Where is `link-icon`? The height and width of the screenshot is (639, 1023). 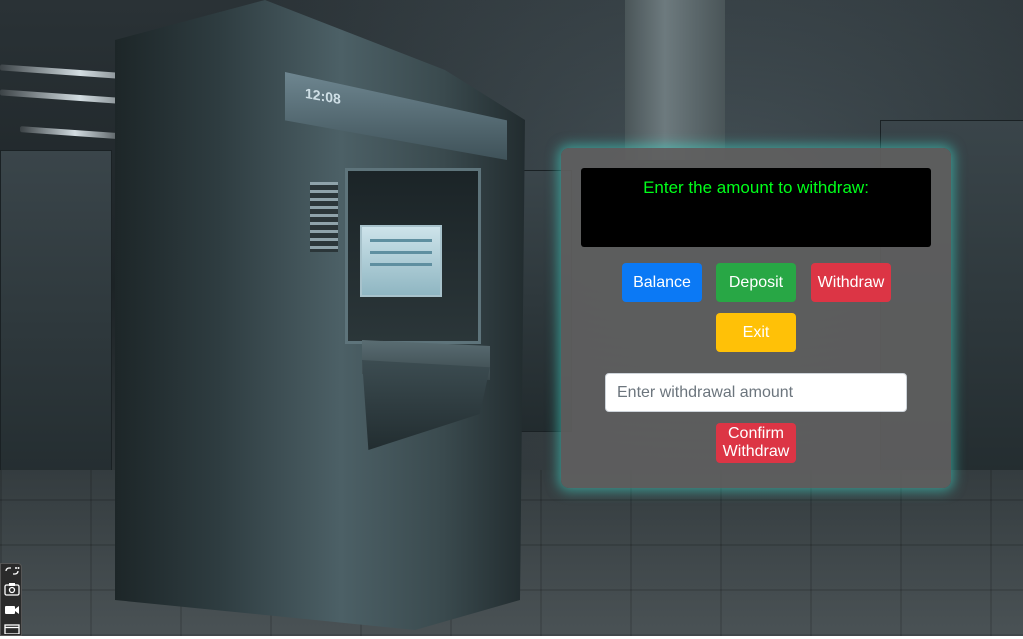
link-icon is located at coordinates (12, 573).